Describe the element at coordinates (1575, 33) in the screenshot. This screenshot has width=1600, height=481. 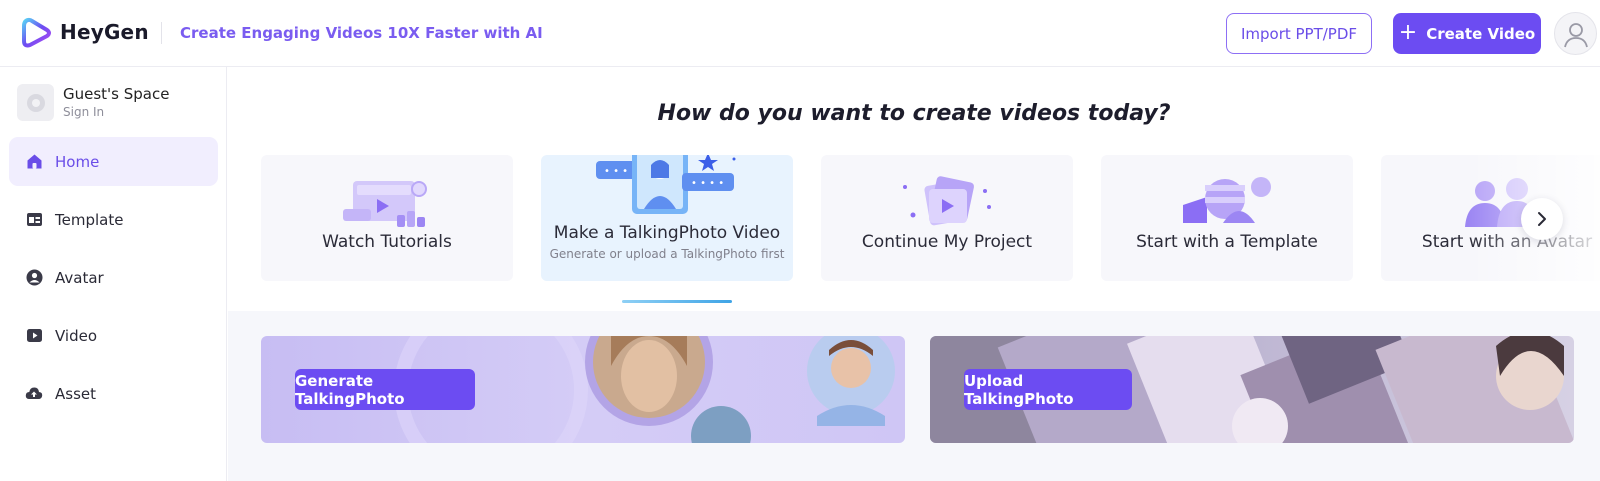
I see `user-avatar-icon` at that location.